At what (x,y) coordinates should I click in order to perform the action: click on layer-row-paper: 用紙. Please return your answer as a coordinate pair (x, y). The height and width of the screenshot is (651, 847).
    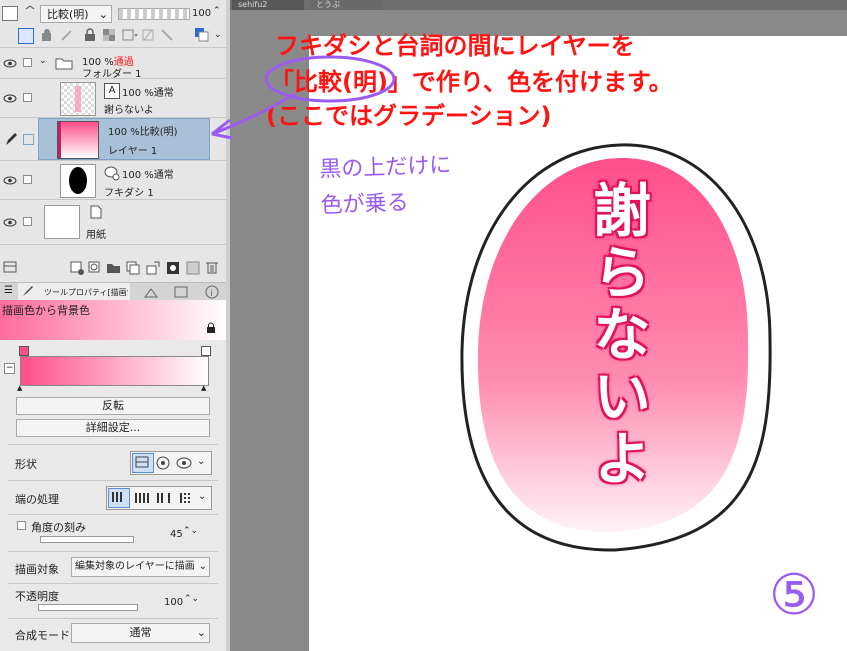
    Looking at the image, I should click on (113, 222).